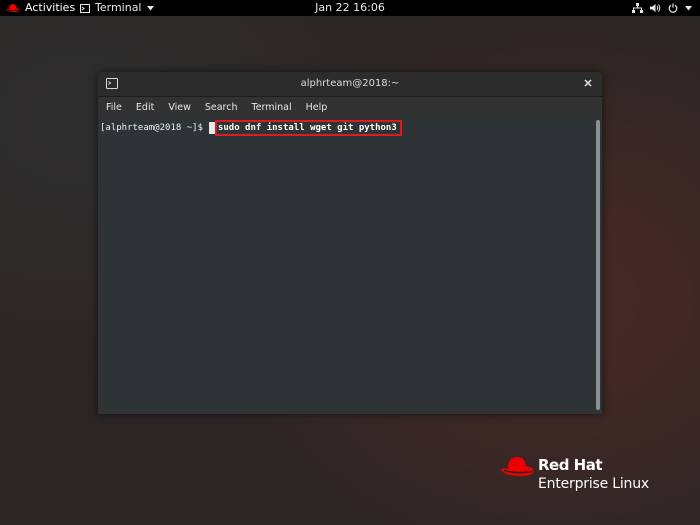 The height and width of the screenshot is (525, 700). I want to click on close-icon, so click(588, 84).